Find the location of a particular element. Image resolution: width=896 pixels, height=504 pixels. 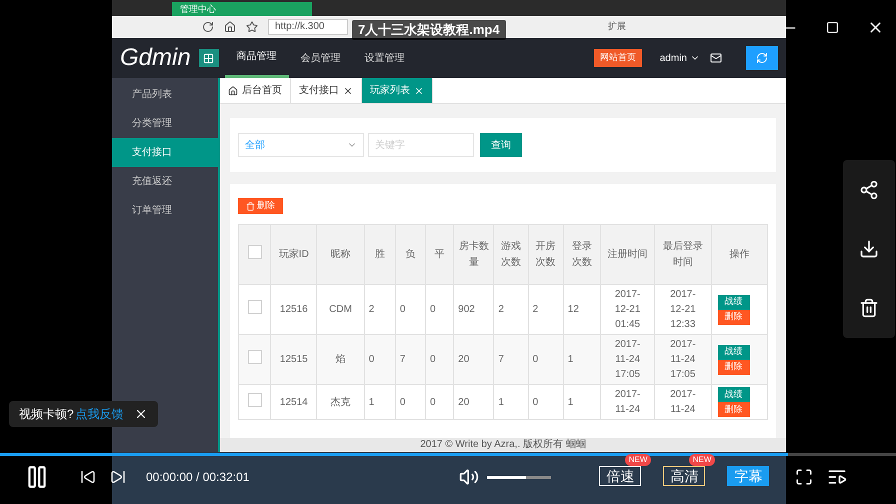

next-icon is located at coordinates (118, 477).